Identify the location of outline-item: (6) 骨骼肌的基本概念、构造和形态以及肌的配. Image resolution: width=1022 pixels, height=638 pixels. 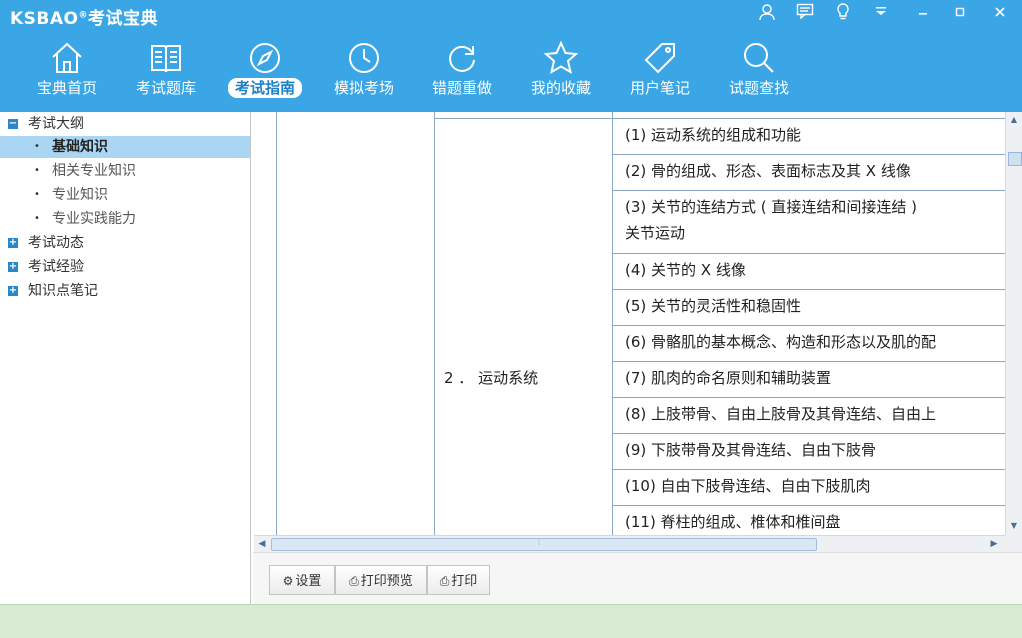
(781, 342).